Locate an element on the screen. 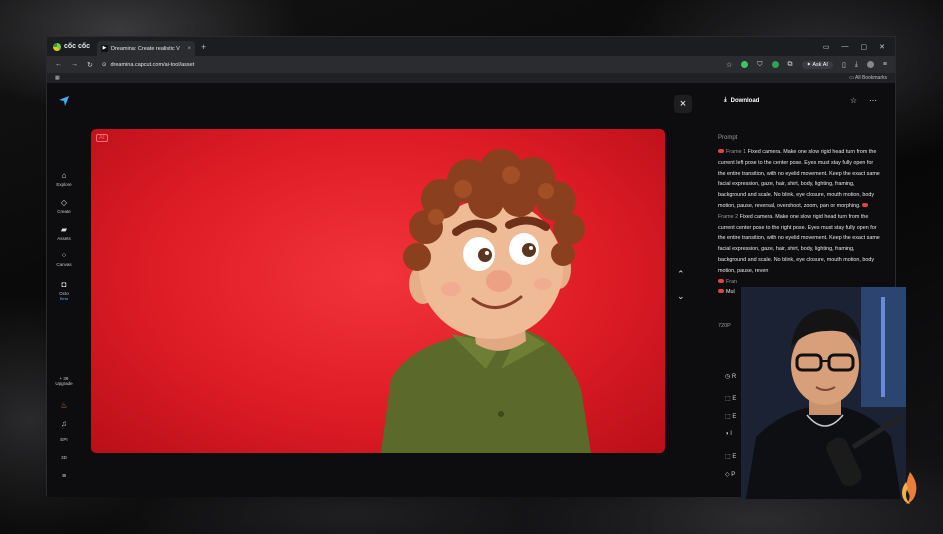 This screenshot has height=534, width=943. media-navigation: ⌃ ⌄ is located at coordinates (681, 291).